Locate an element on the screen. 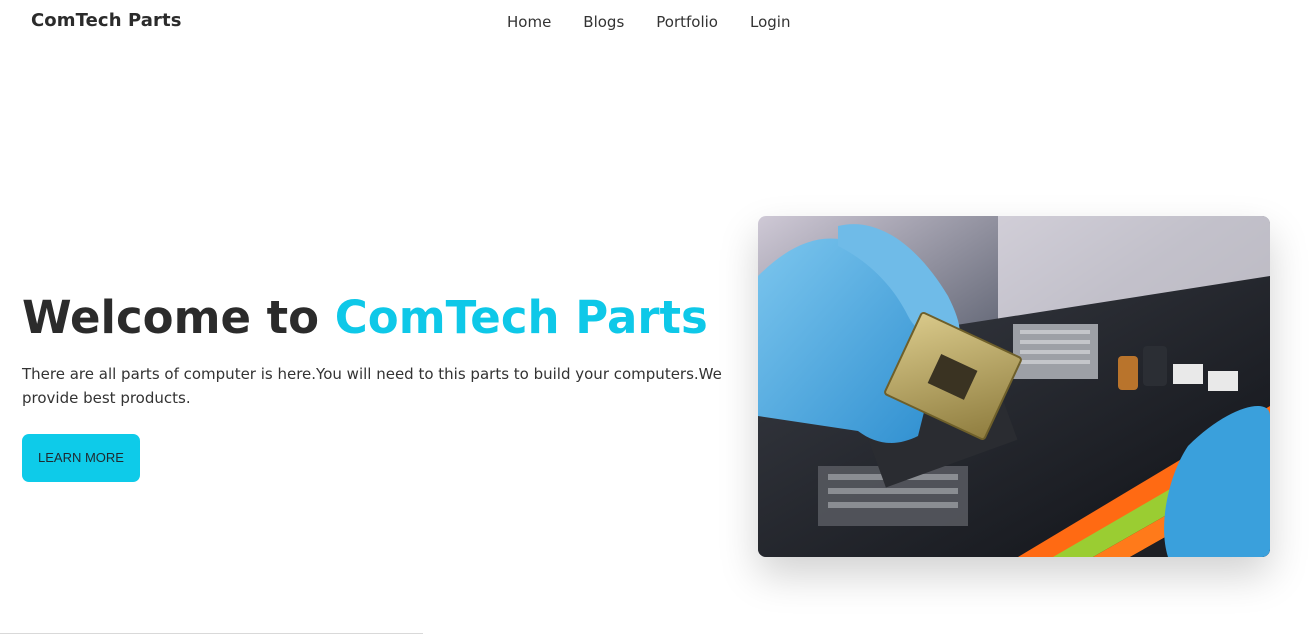  nav-item-login: Login is located at coordinates (770, 21).